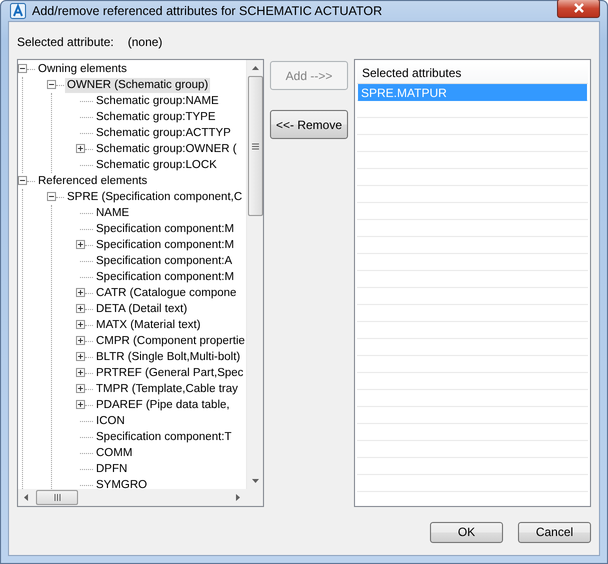 Image resolution: width=608 pixels, height=564 pixels. Describe the element at coordinates (113, 213) in the screenshot. I see `tree-item: NAME` at that location.